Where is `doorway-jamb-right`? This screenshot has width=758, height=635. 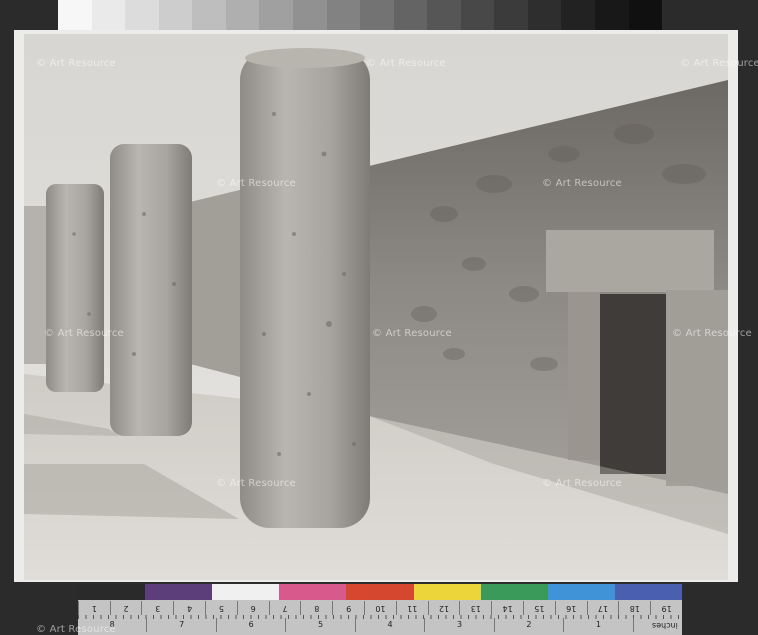 doorway-jamb-right is located at coordinates (697, 388).